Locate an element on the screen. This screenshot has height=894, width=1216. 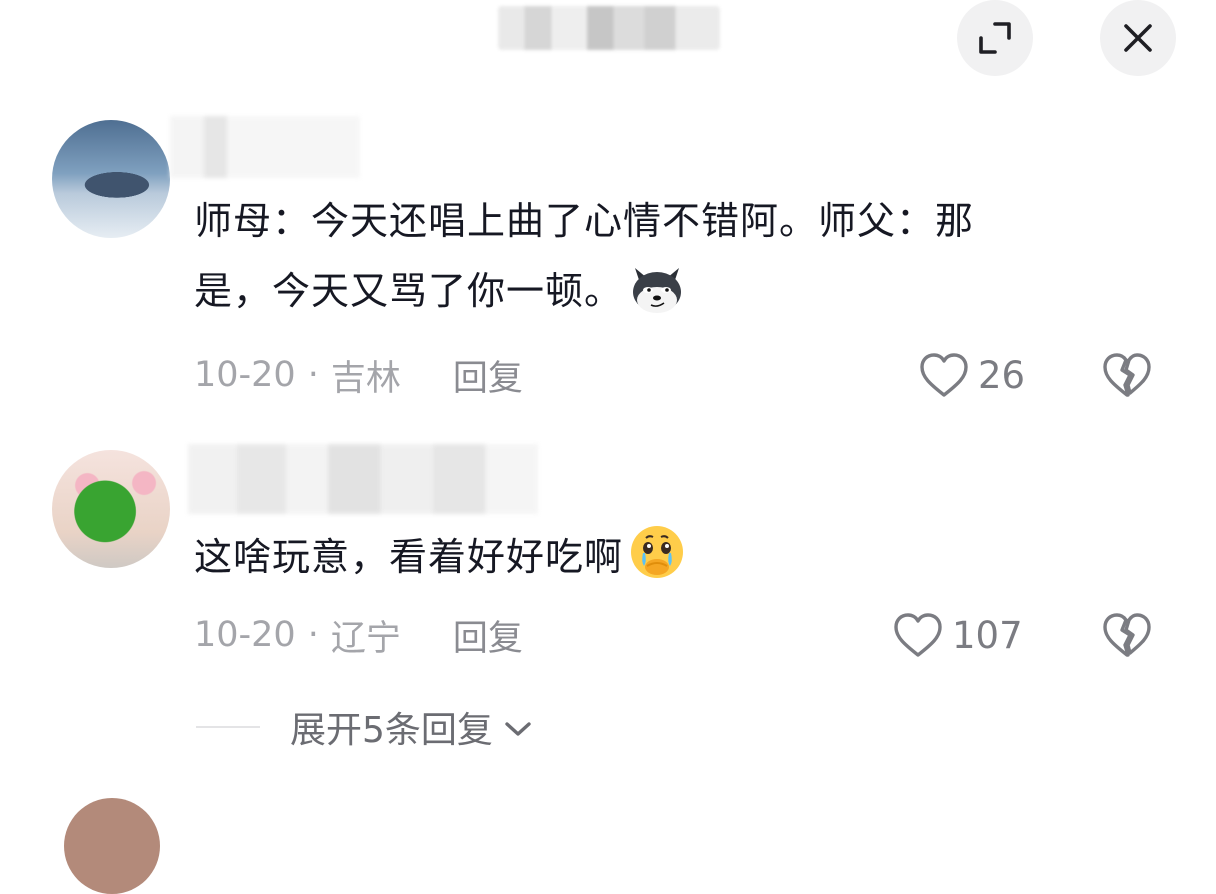
like-button: 107 is located at coordinates (957, 635).